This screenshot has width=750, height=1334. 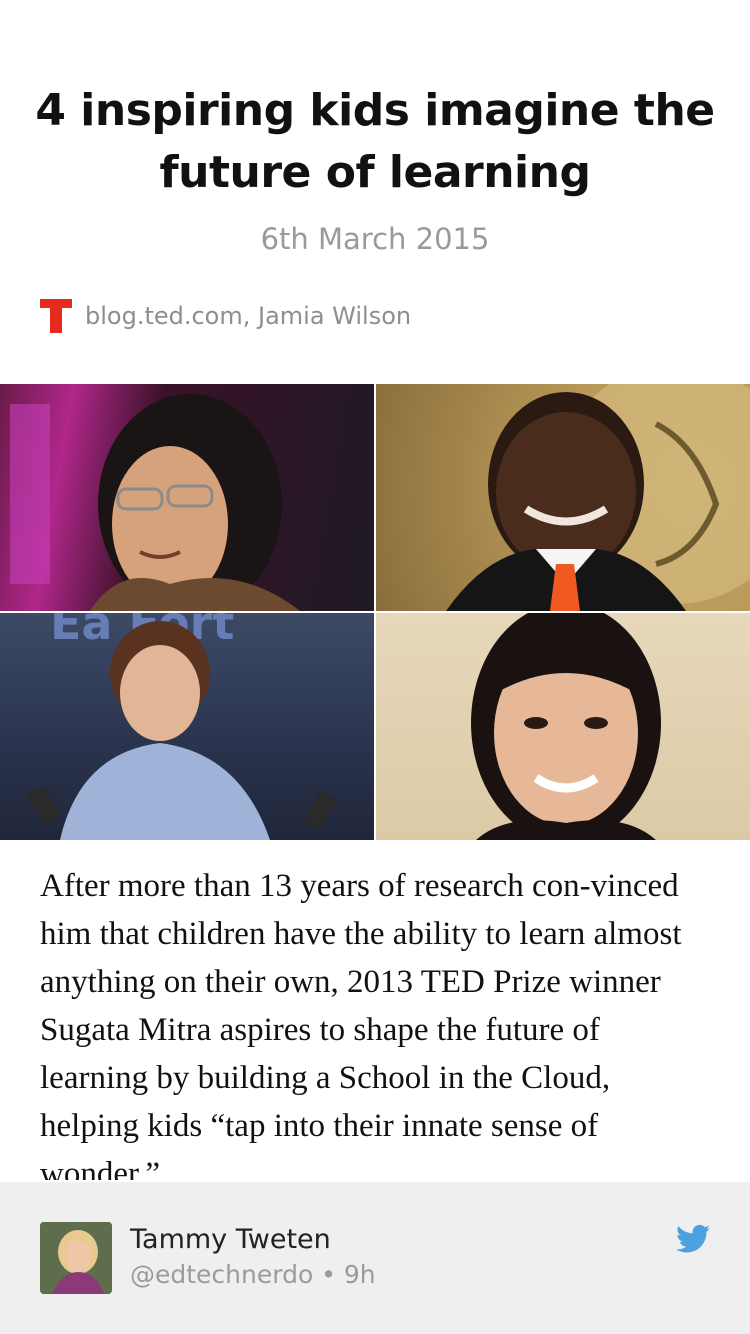 What do you see at coordinates (56, 316) in the screenshot?
I see `ted-logo-icon` at bounding box center [56, 316].